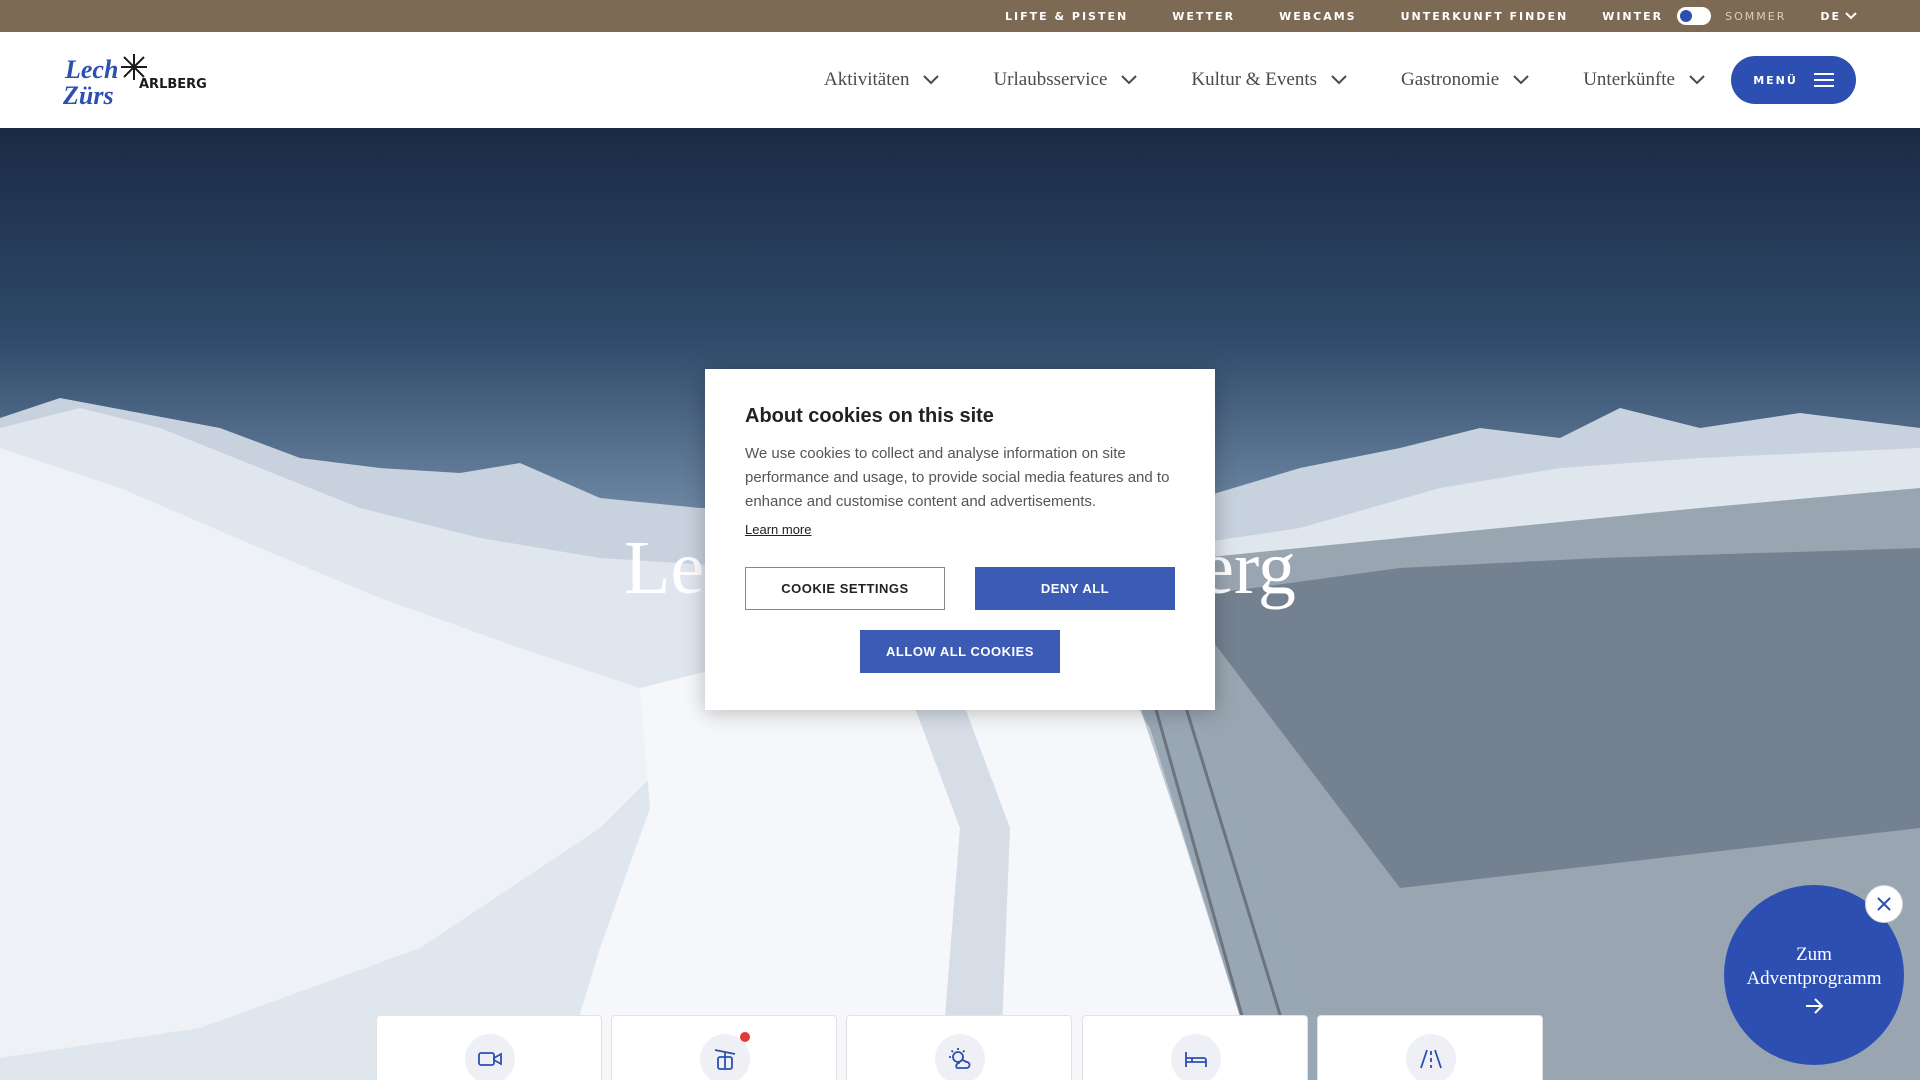 This screenshot has height=1080, width=1920. I want to click on topbar-link-unterkunft: UNTERKUNFT FINDEN, so click(1485, 16).